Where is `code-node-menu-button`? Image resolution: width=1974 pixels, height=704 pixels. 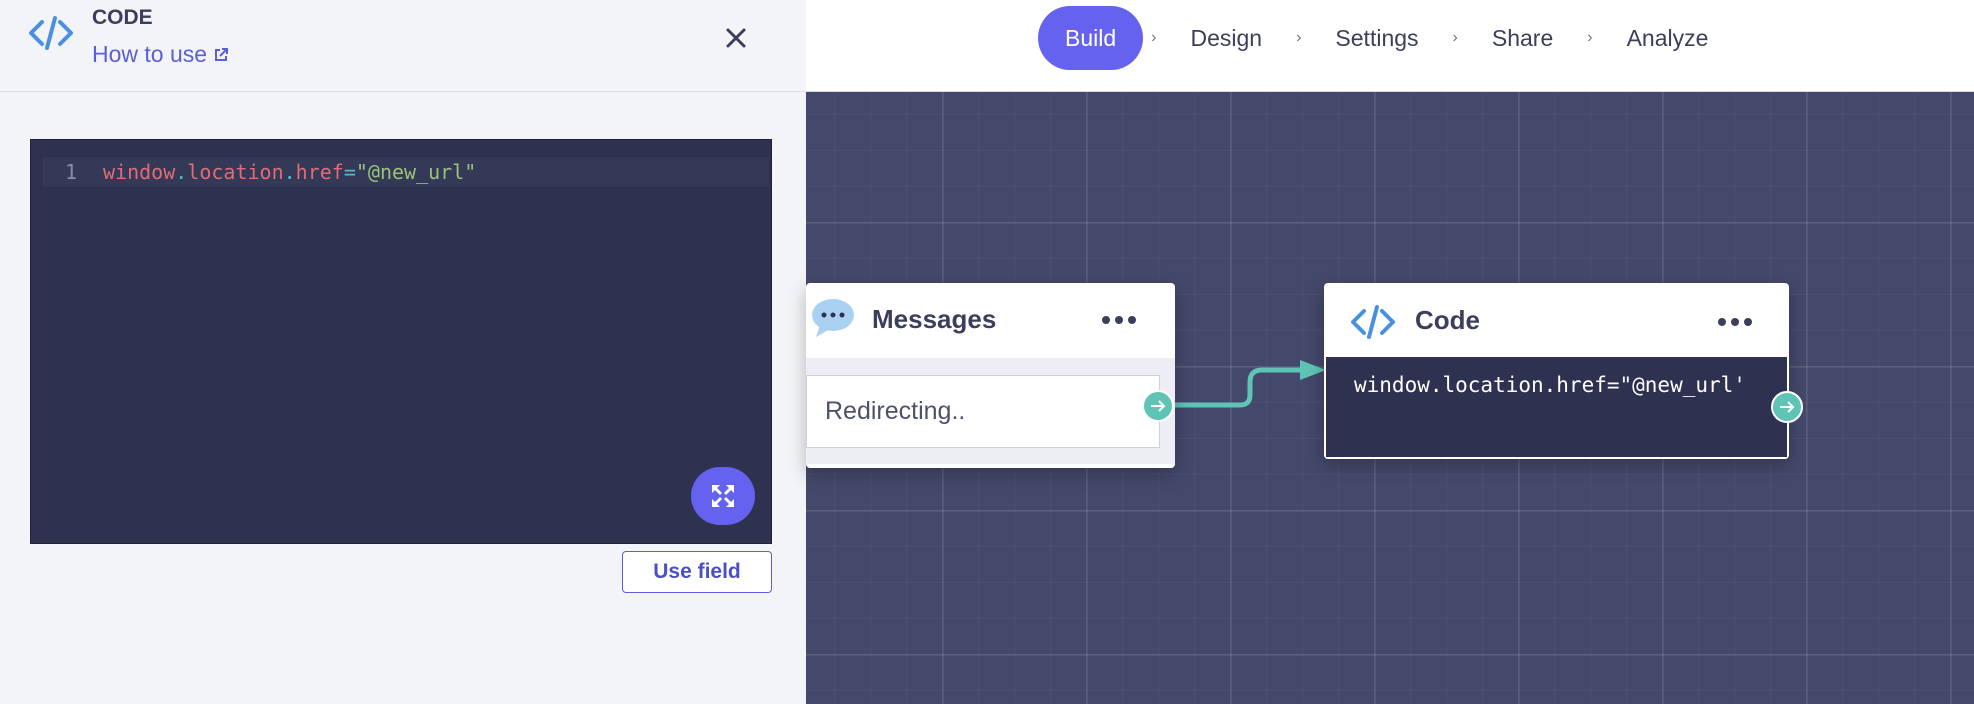 code-node-menu-button is located at coordinates (1735, 322).